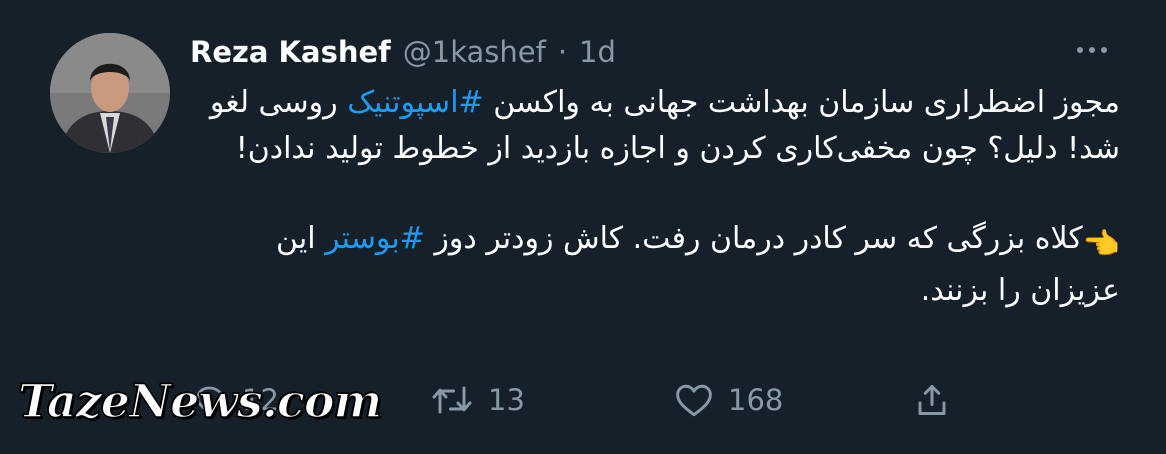 Image resolution: width=1166 pixels, height=454 pixels. I want to click on share-icon, so click(932, 400).